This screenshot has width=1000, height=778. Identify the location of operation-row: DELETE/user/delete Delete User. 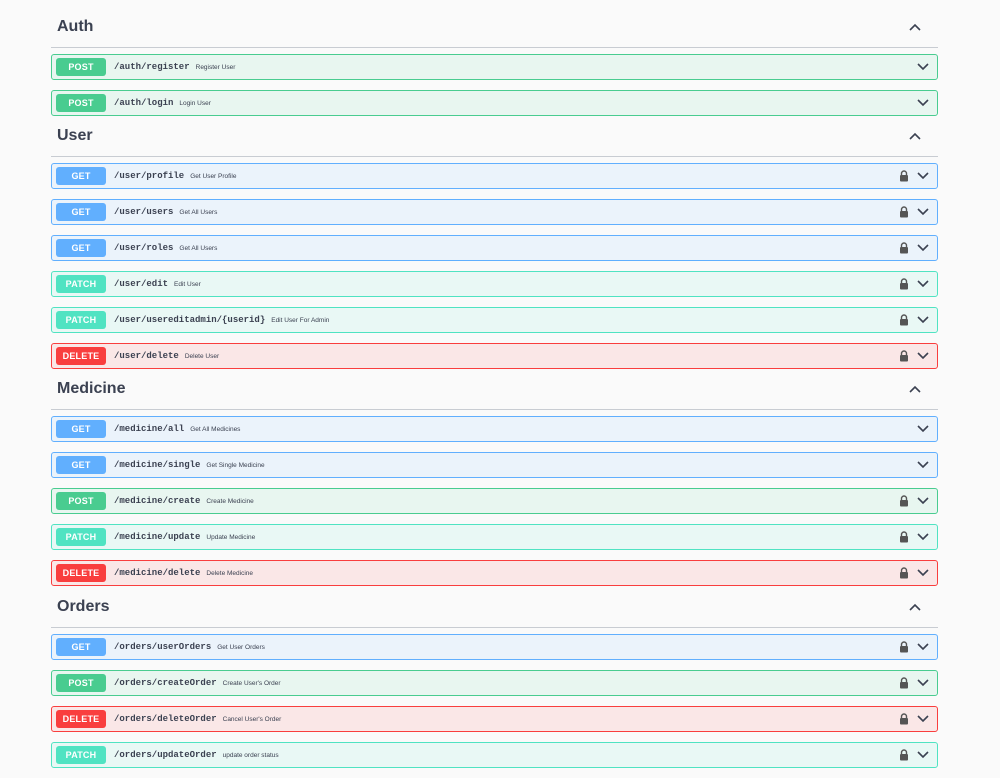
(494, 356).